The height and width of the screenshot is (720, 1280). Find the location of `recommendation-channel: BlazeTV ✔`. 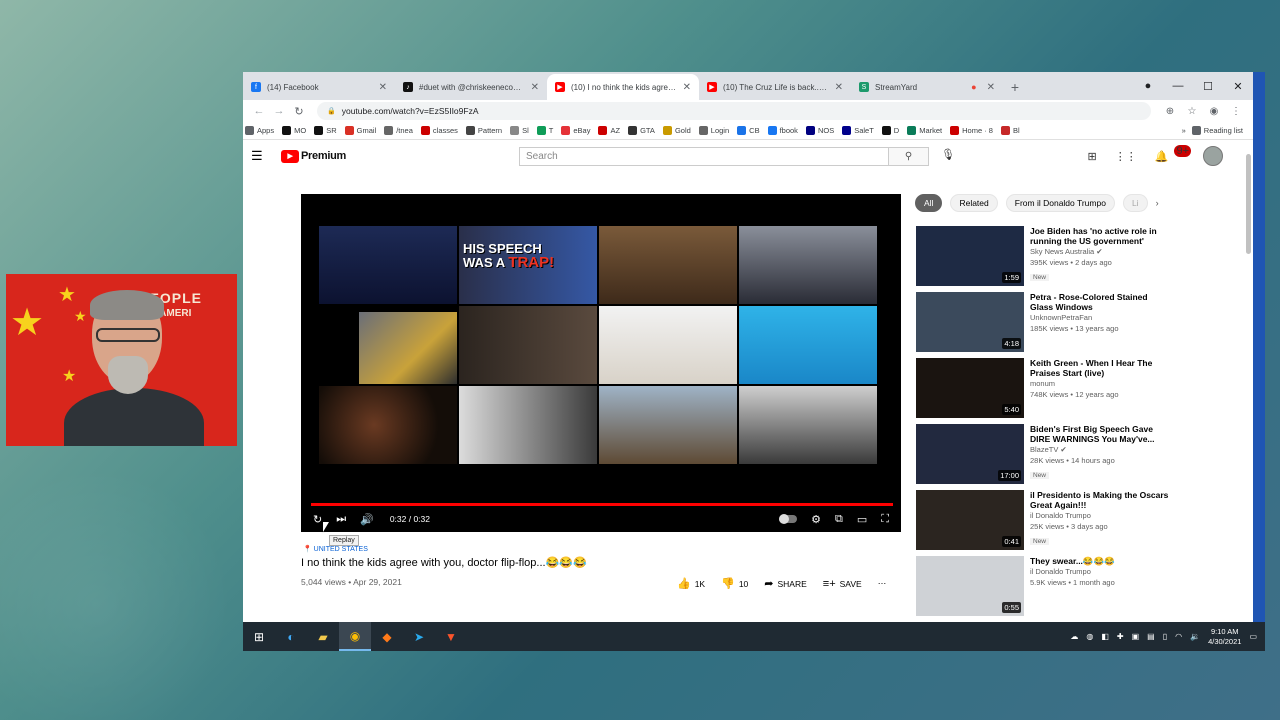

recommendation-channel: BlazeTV ✔ is located at coordinates (1100, 449).